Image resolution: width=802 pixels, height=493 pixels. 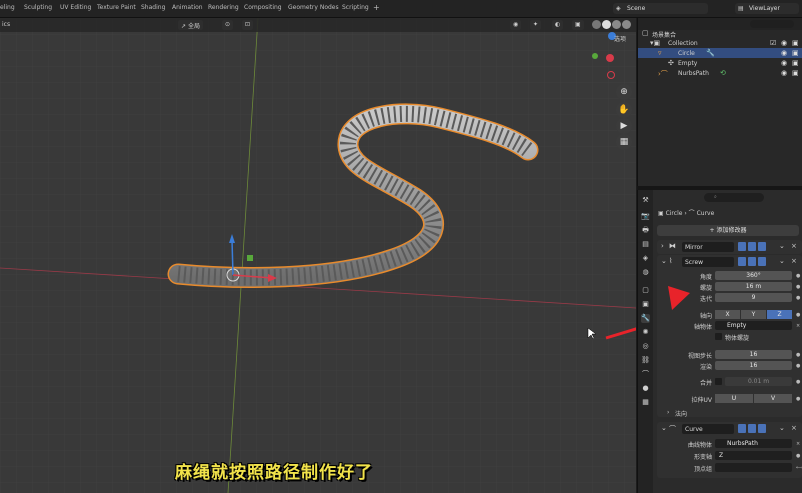 What do you see at coordinates (620, 38) in the screenshot?
I see `options-dropdown: 选项` at bounding box center [620, 38].